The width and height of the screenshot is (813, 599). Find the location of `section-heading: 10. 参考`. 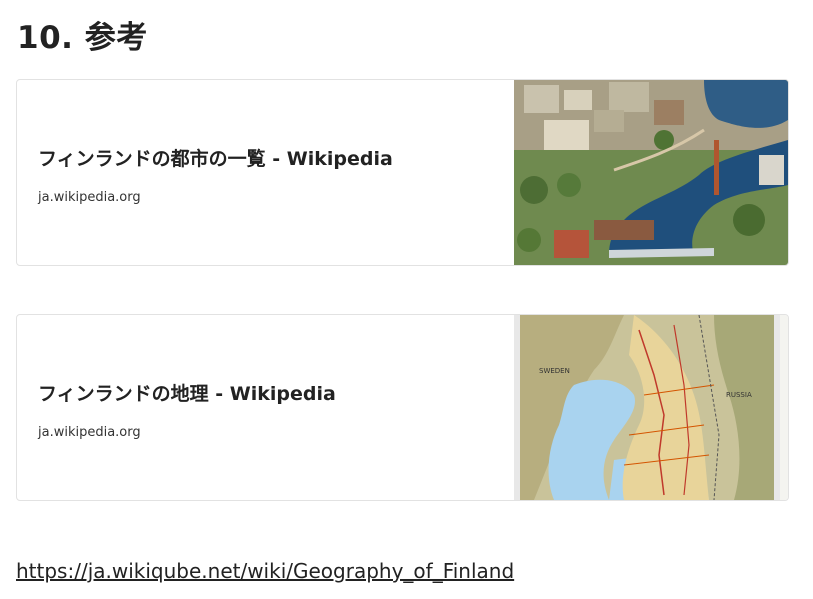

section-heading: 10. 参考 is located at coordinates (82, 38).